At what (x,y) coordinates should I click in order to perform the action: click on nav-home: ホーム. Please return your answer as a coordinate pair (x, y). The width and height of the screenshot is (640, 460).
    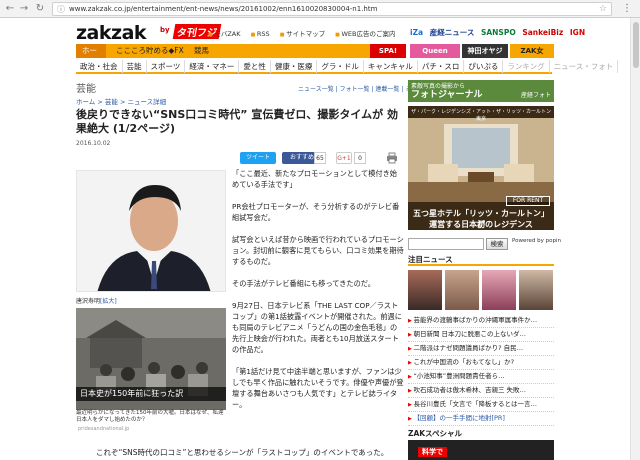
    Looking at the image, I should click on (91, 56).